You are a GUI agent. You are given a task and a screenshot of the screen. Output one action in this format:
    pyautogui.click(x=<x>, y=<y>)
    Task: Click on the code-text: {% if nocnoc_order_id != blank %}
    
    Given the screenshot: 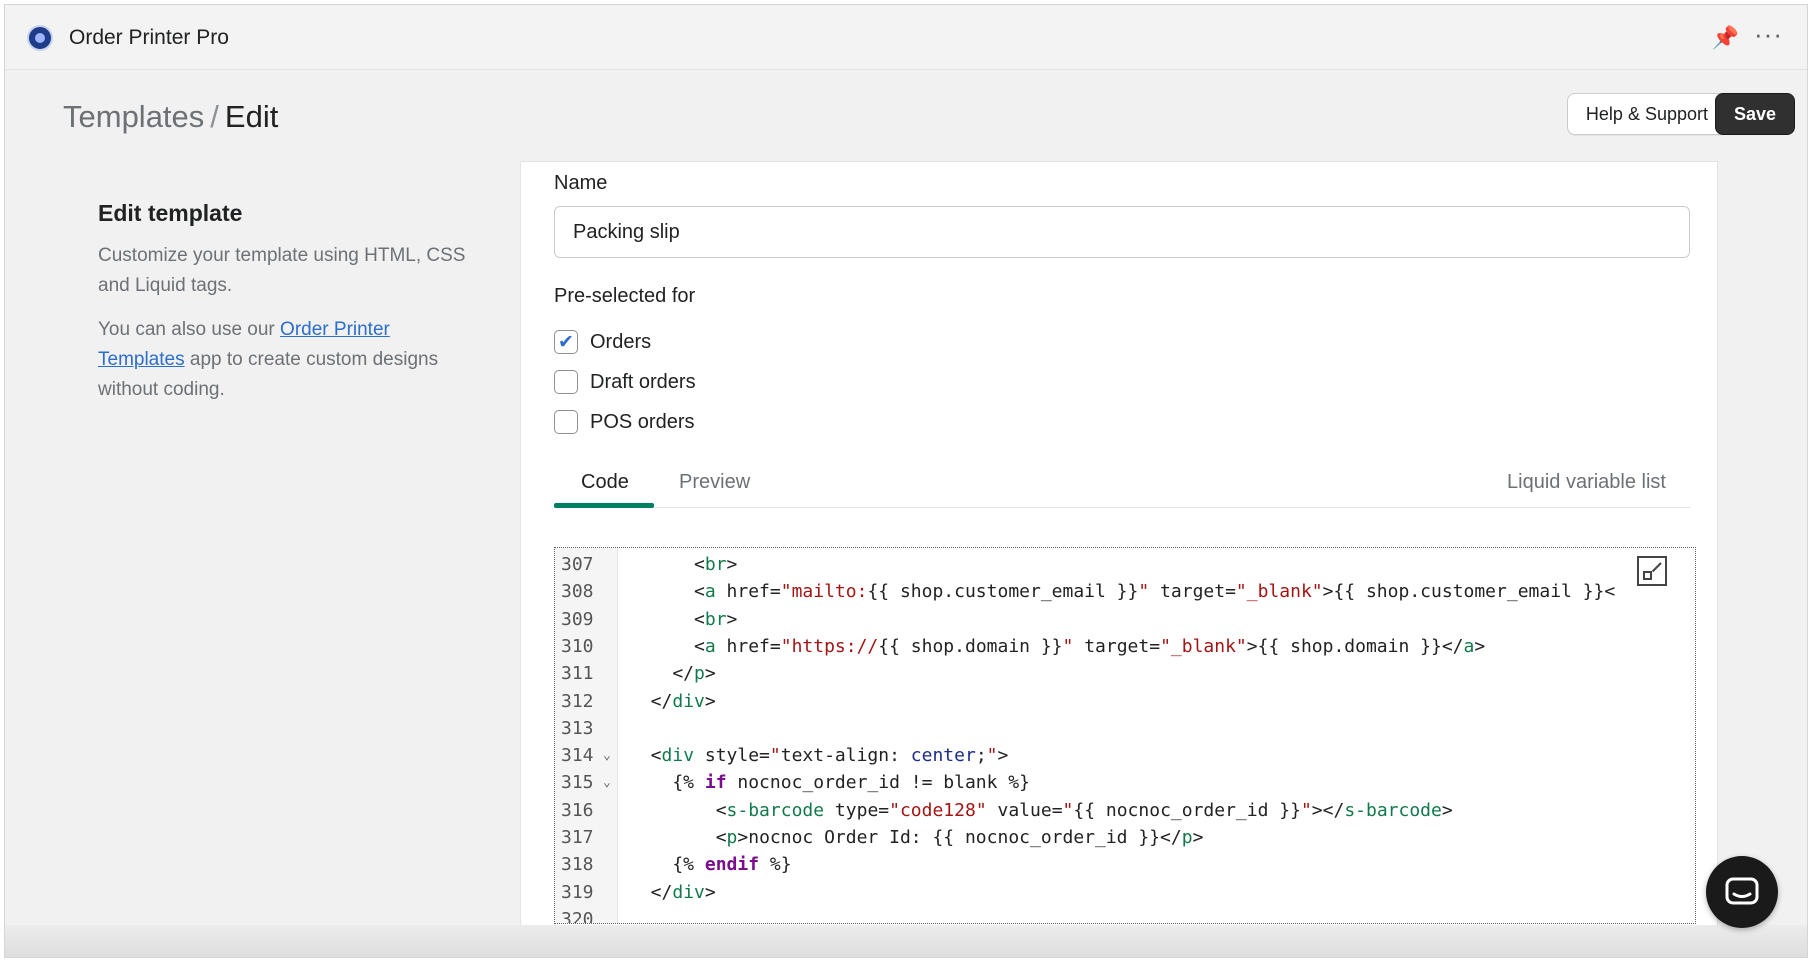 What is the action you would take?
    pyautogui.click(x=829, y=783)
    